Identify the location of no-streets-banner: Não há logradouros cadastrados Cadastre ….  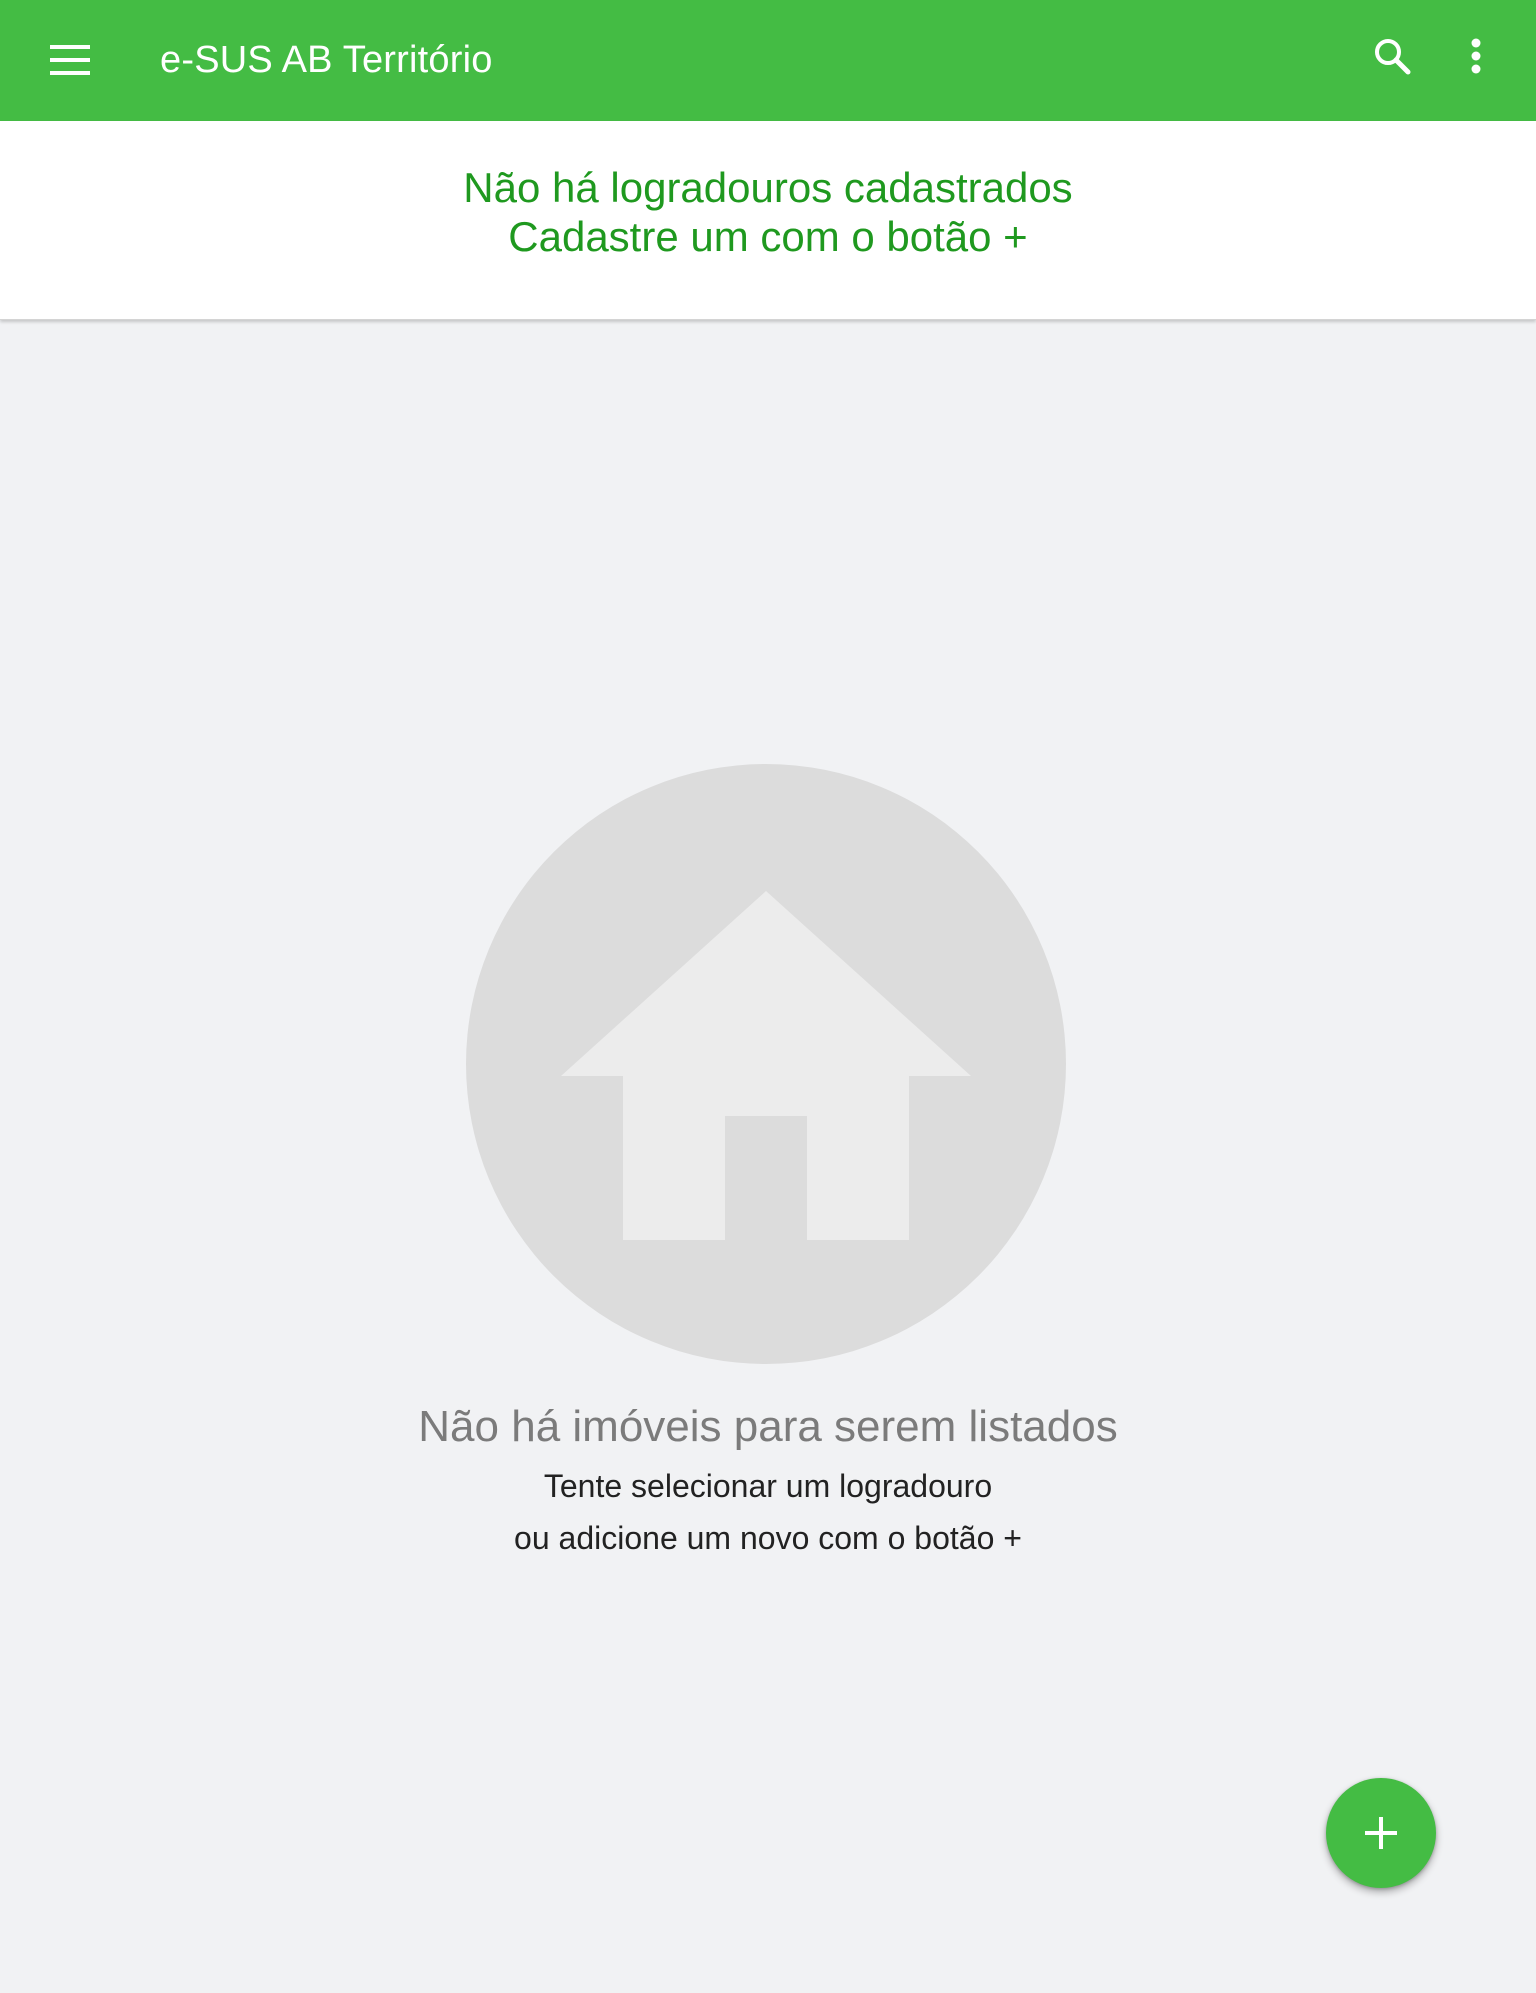
(768, 220).